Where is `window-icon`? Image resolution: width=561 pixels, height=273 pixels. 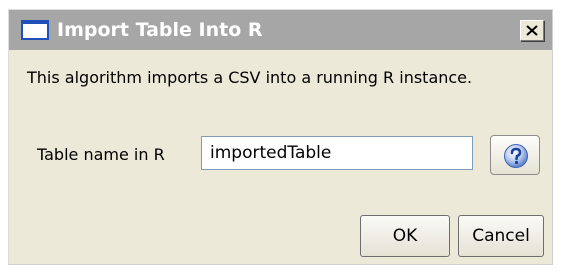
window-icon is located at coordinates (35, 30).